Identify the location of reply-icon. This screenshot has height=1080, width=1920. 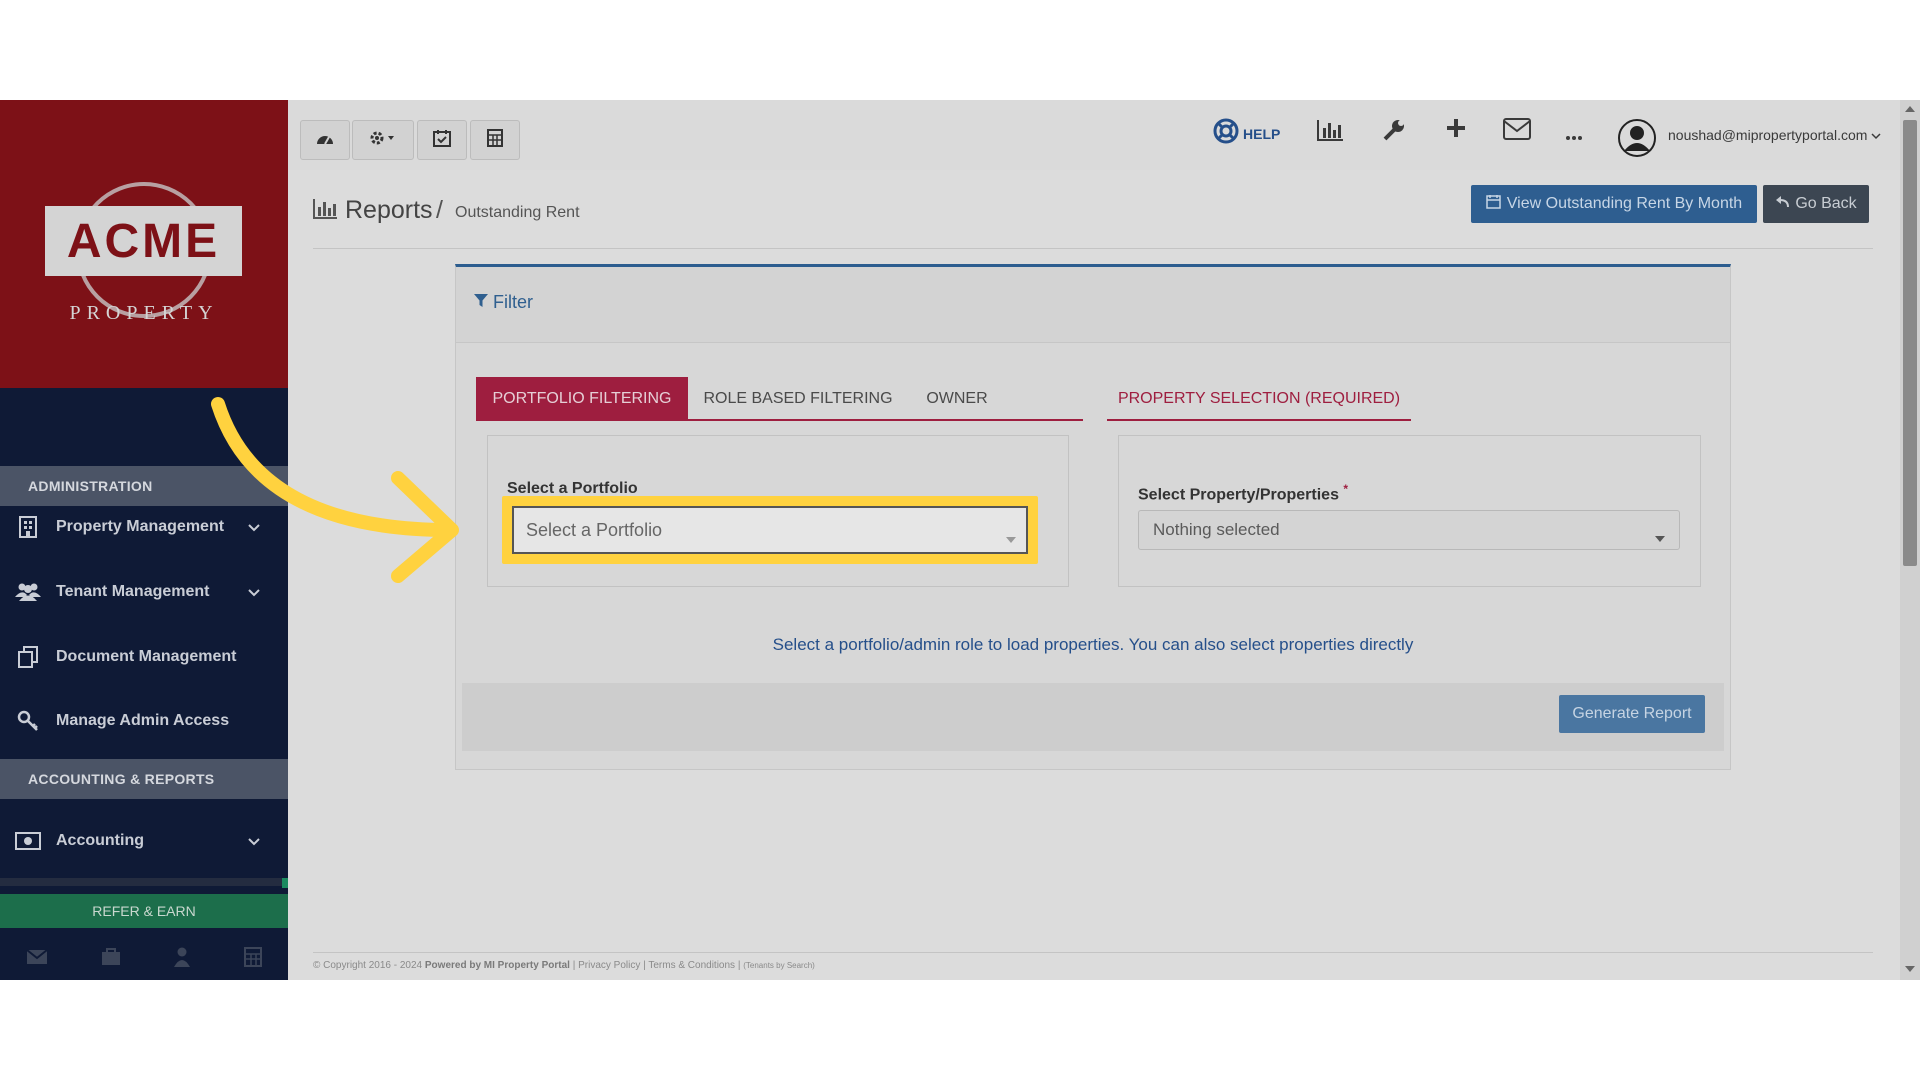
(1782, 204).